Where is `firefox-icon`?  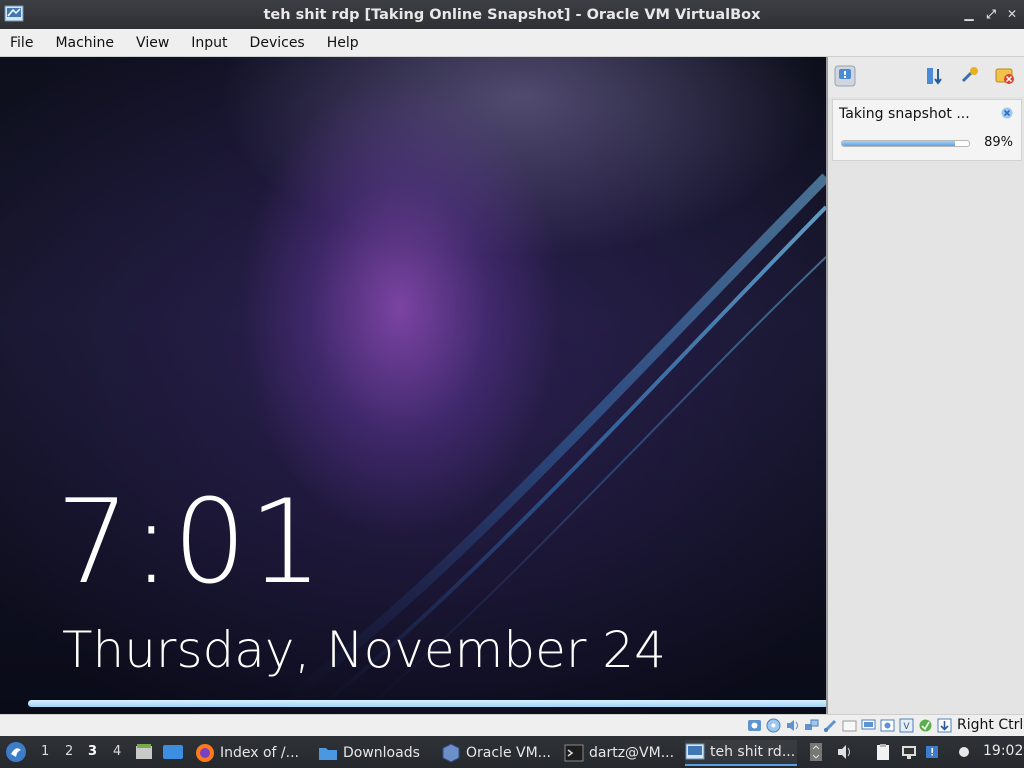 firefox-icon is located at coordinates (205, 753).